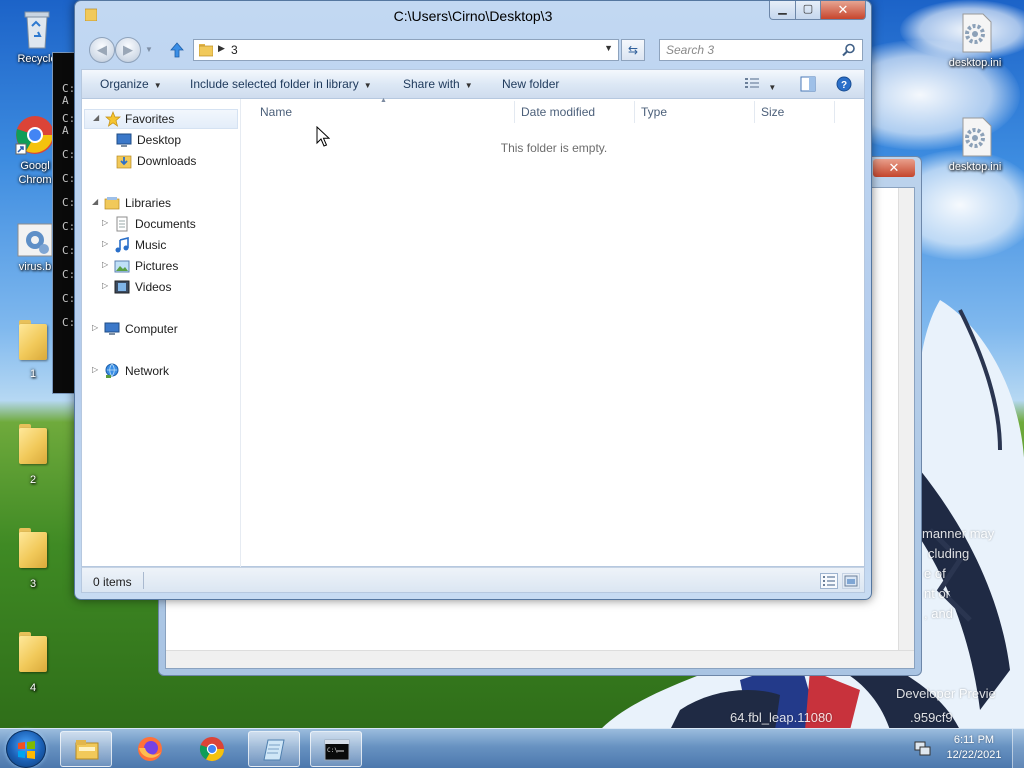  I want to click on nav-item-label: Computer, so click(151, 329).